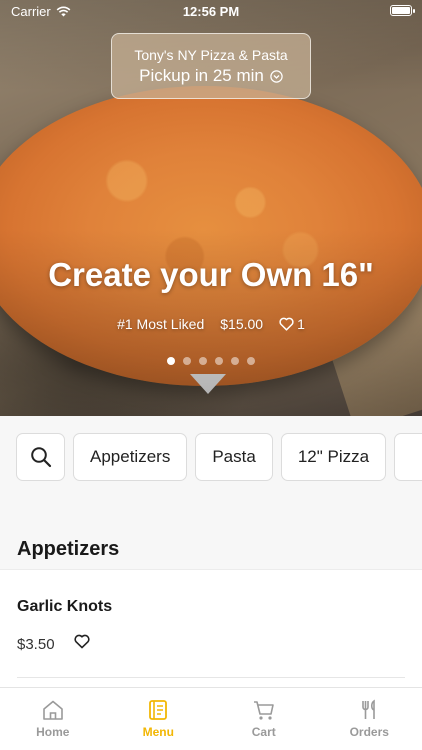 The height and width of the screenshot is (750, 422). I want to click on tab-orders: Orders, so click(369, 719).